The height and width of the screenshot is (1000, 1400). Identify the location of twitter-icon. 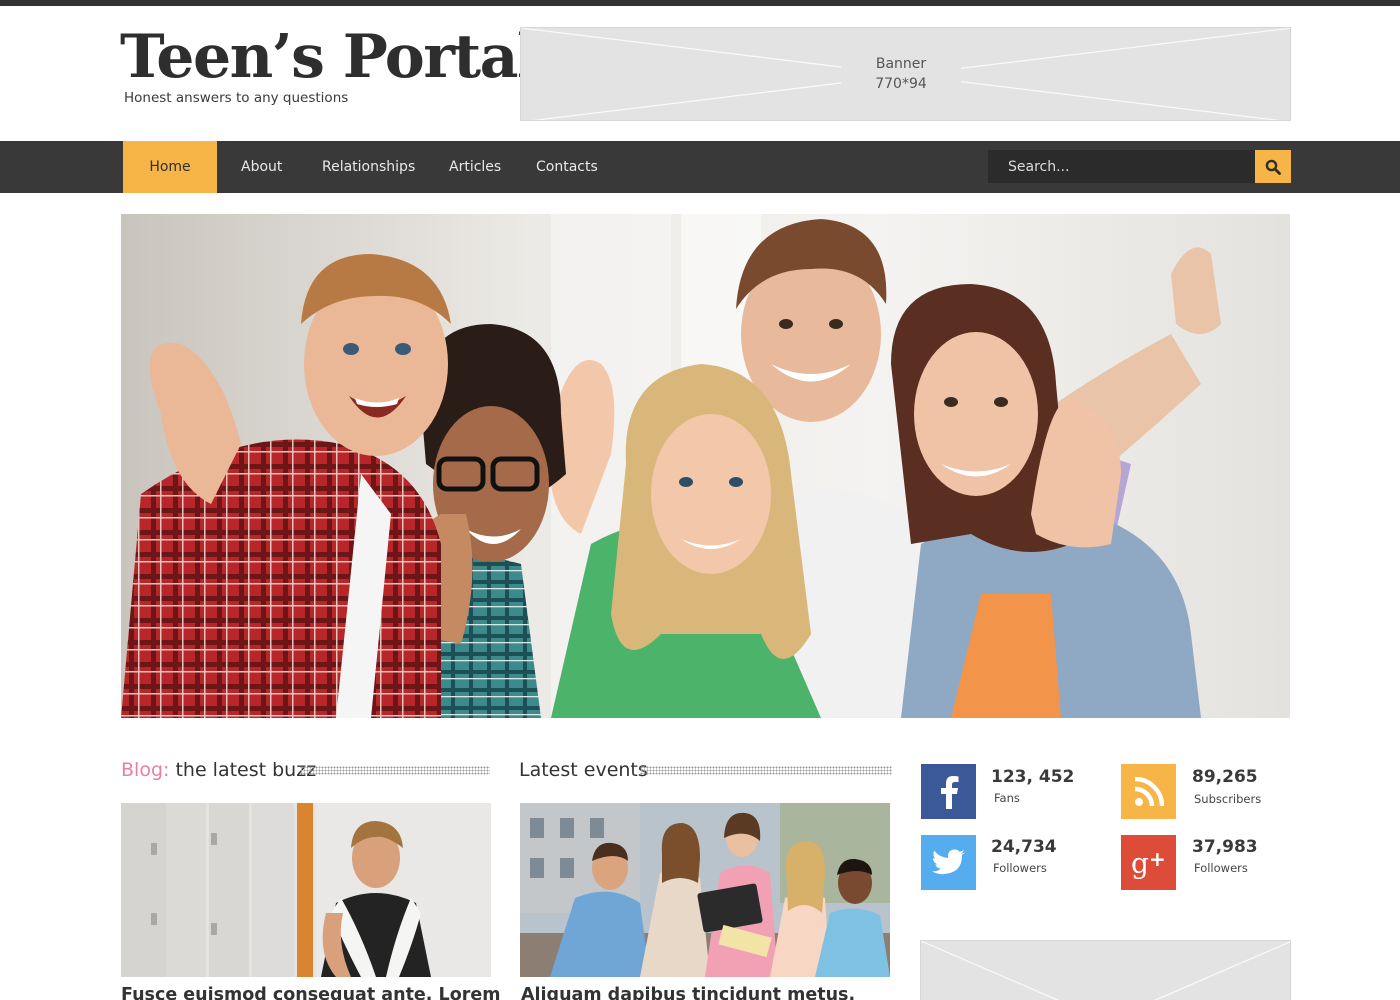
(948, 861).